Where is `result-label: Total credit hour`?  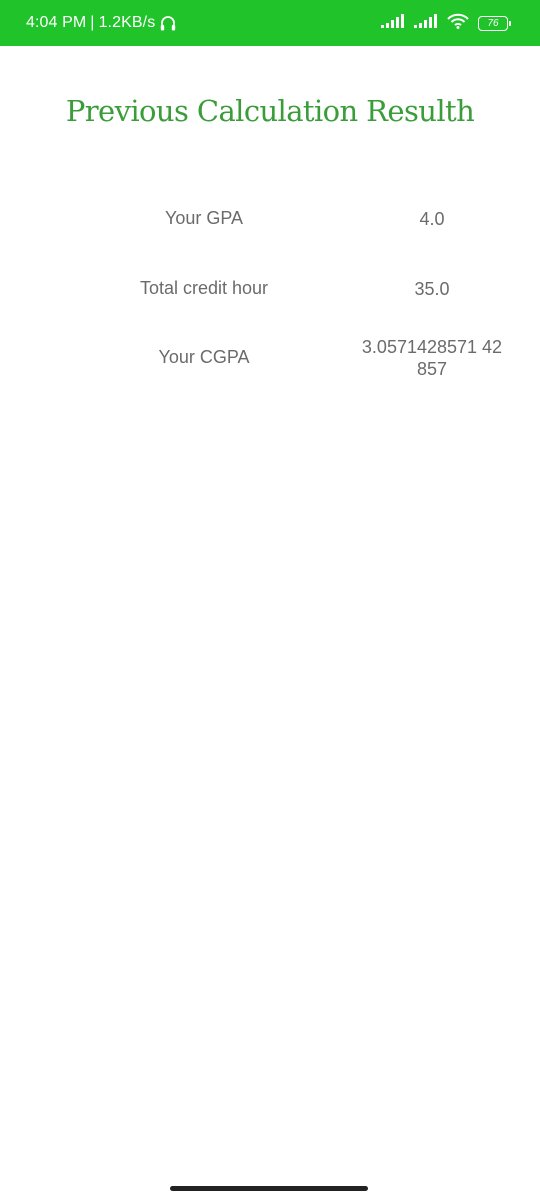
result-label: Total credit hour is located at coordinates (204, 288).